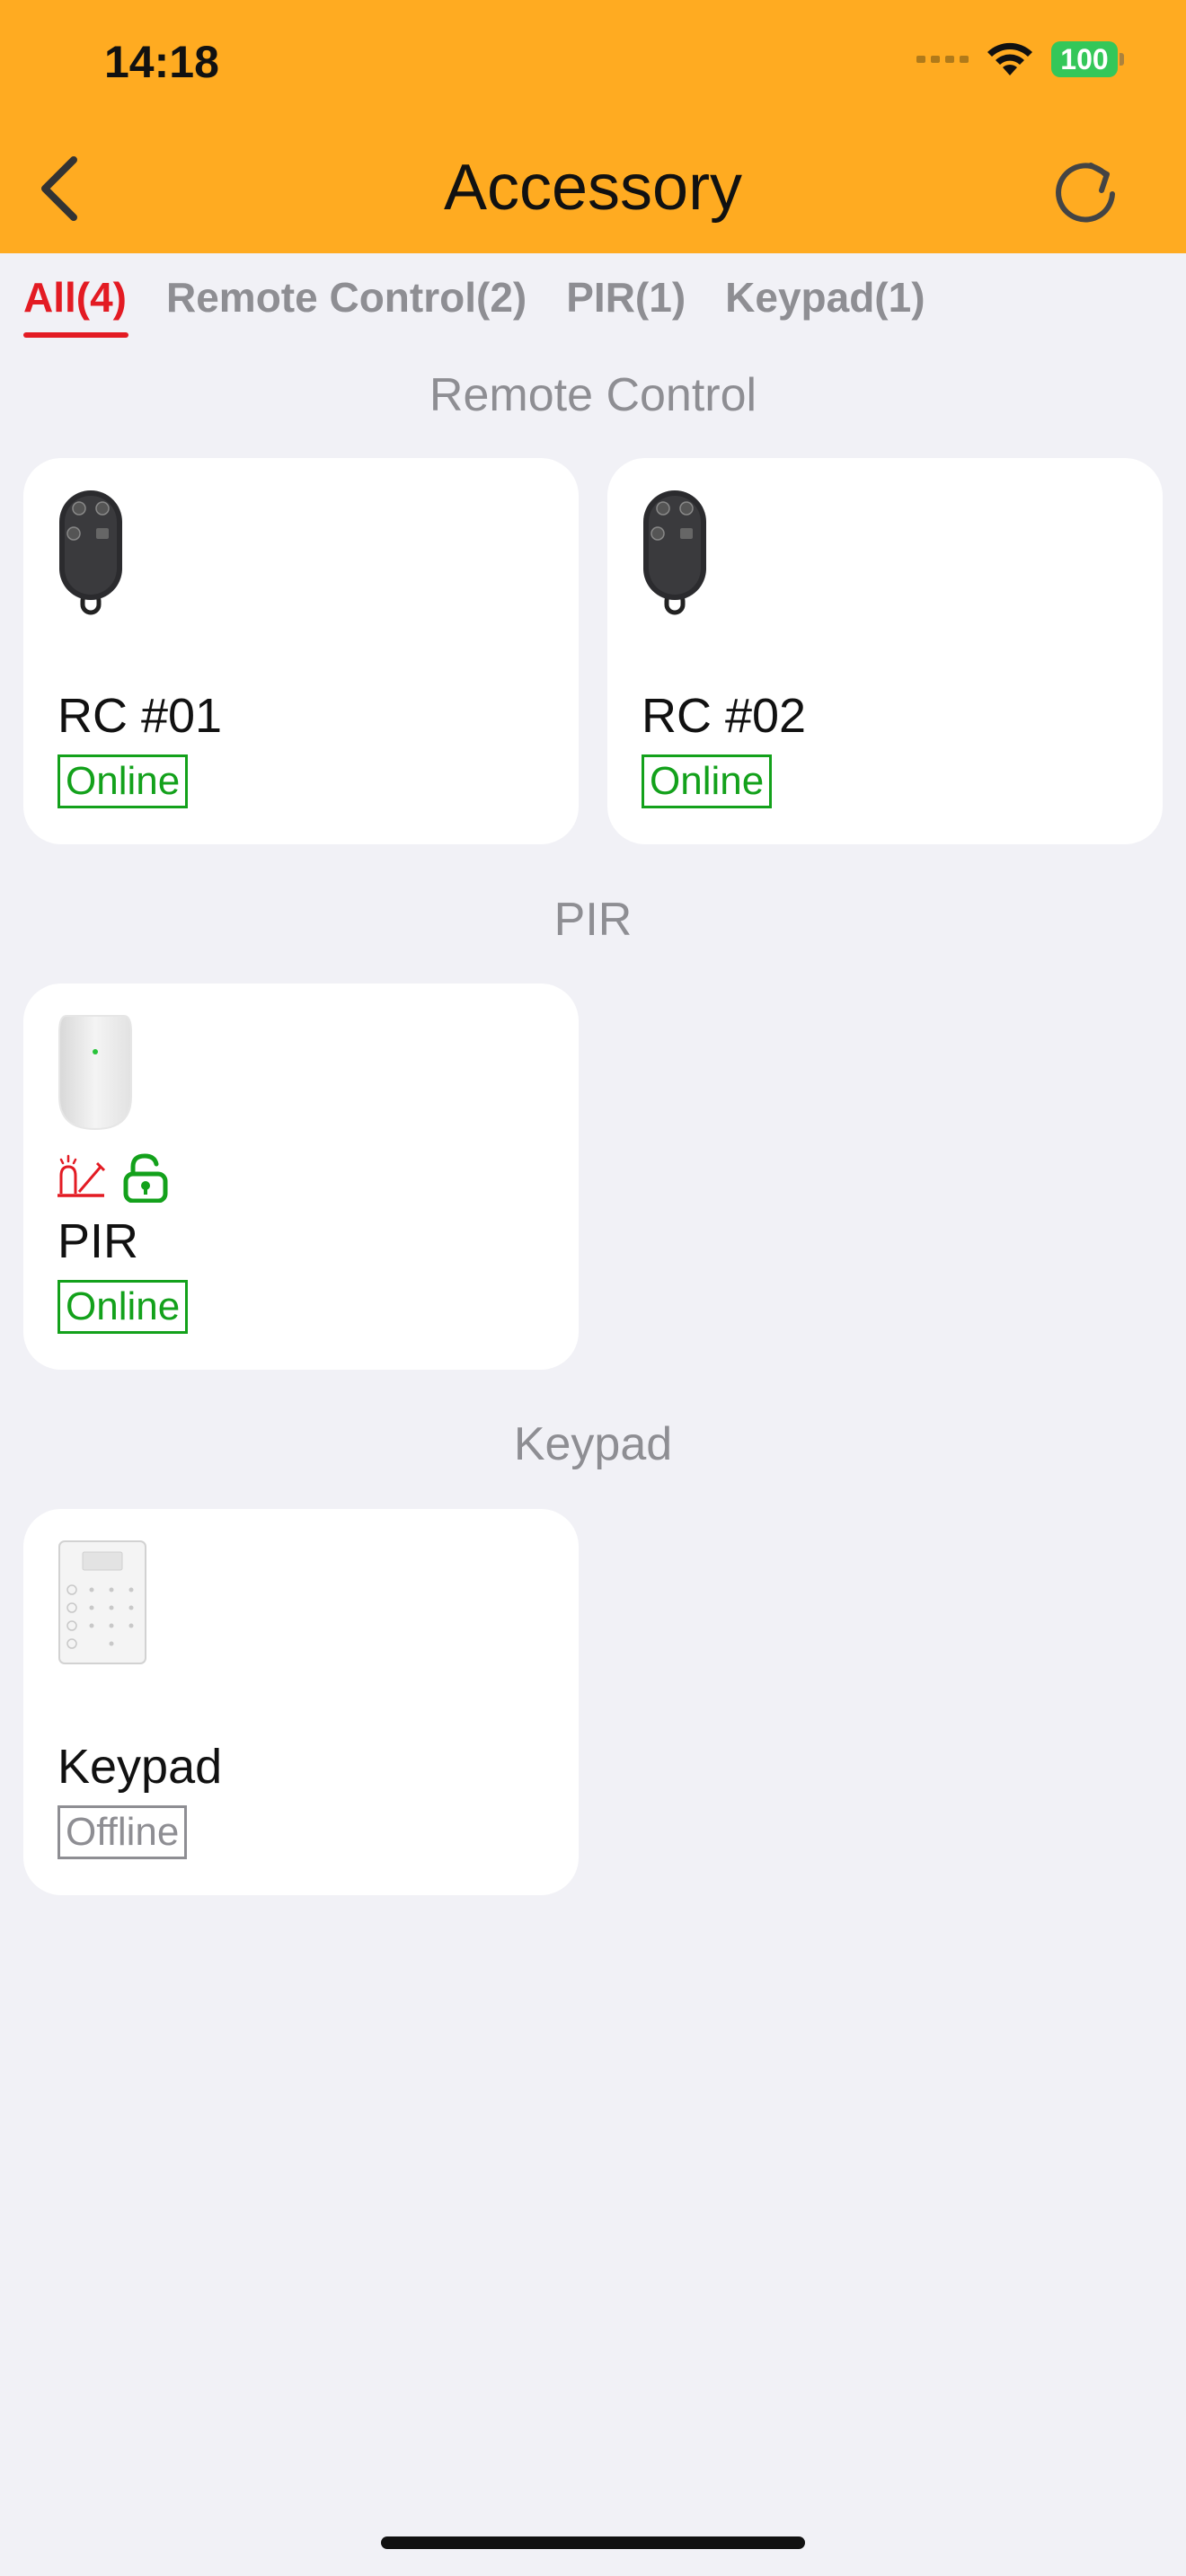 The image size is (1186, 2576). Describe the element at coordinates (593, 2542) in the screenshot. I see `home-indicator` at that location.